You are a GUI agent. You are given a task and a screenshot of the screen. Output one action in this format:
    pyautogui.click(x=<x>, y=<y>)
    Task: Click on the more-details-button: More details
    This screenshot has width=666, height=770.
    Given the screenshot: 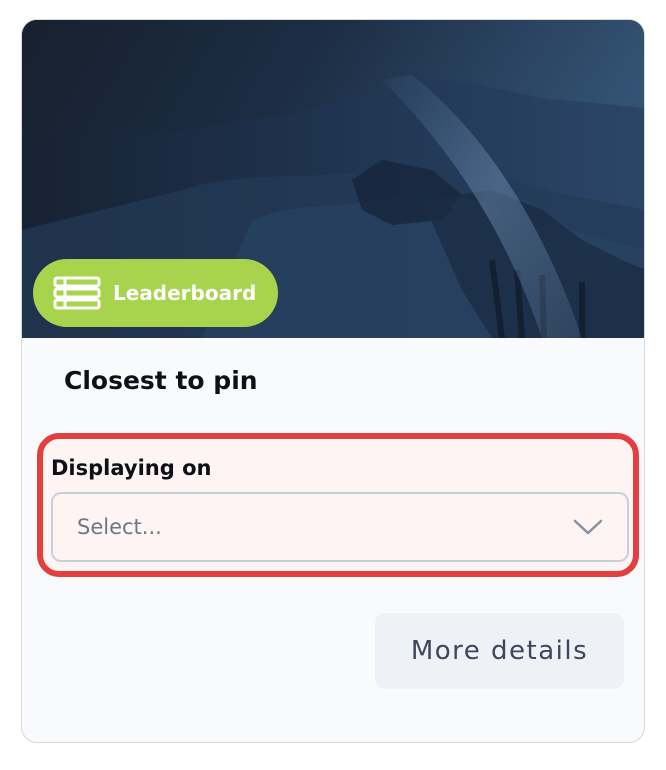 What is the action you would take?
    pyautogui.click(x=499, y=651)
    